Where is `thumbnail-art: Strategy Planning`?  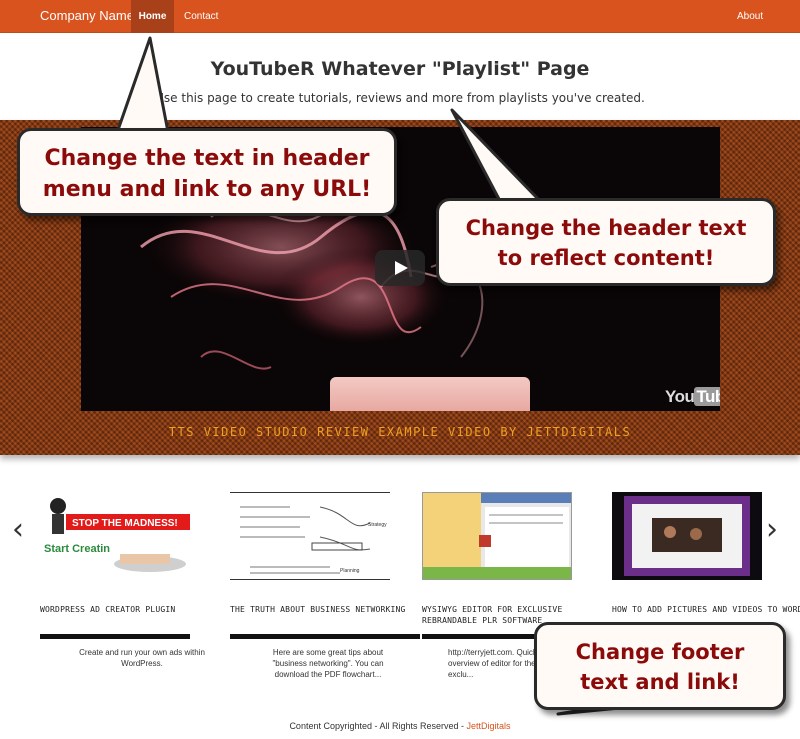 thumbnail-art: Strategy Planning is located at coordinates (310, 536).